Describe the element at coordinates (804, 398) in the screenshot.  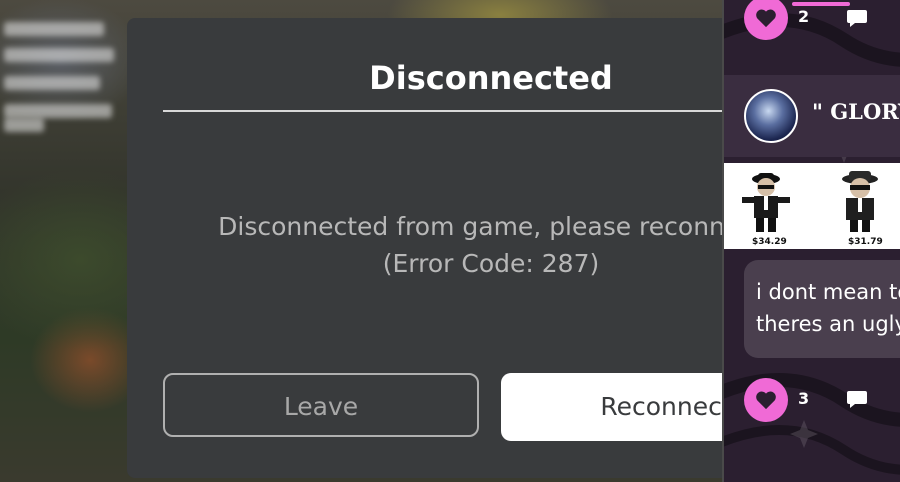
I see `like-count: 3` at that location.